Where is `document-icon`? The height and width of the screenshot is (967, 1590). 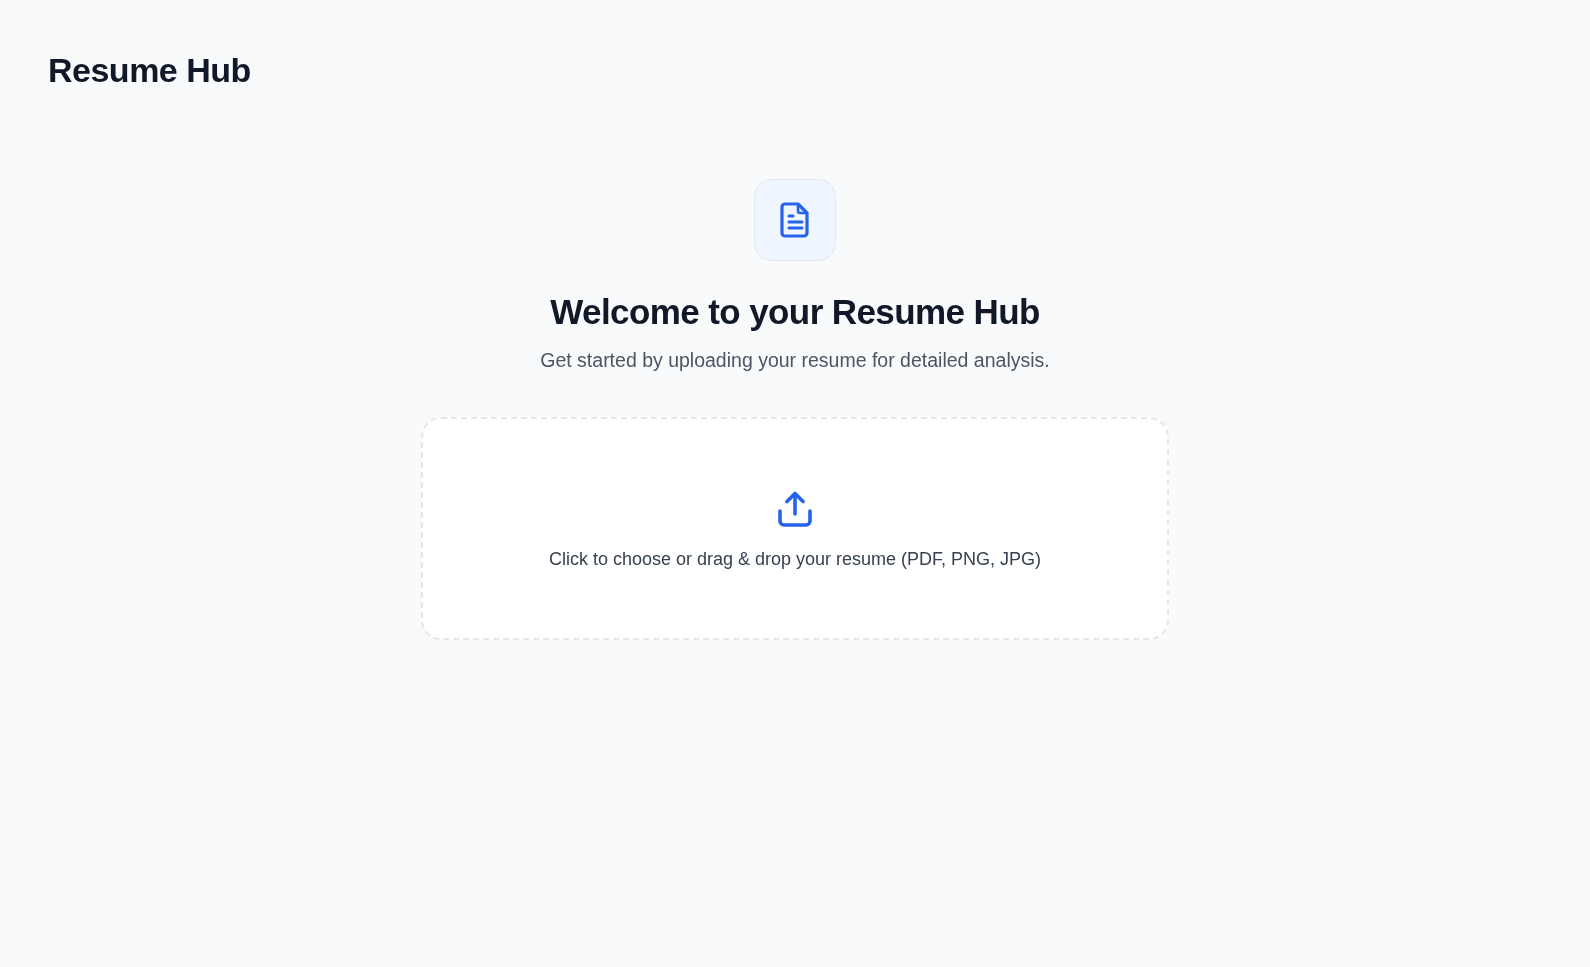 document-icon is located at coordinates (795, 219).